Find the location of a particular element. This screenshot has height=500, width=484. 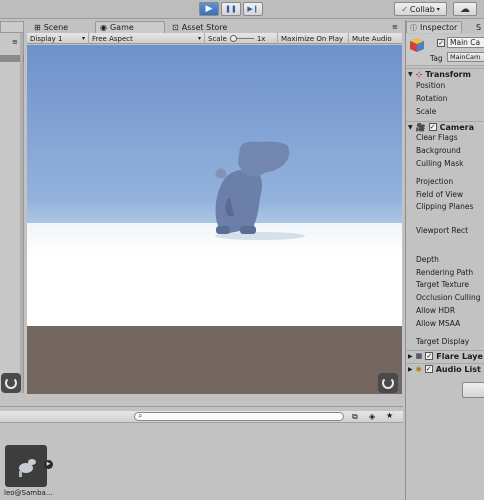

object-name-field: Main Ca is located at coordinates (465, 42).